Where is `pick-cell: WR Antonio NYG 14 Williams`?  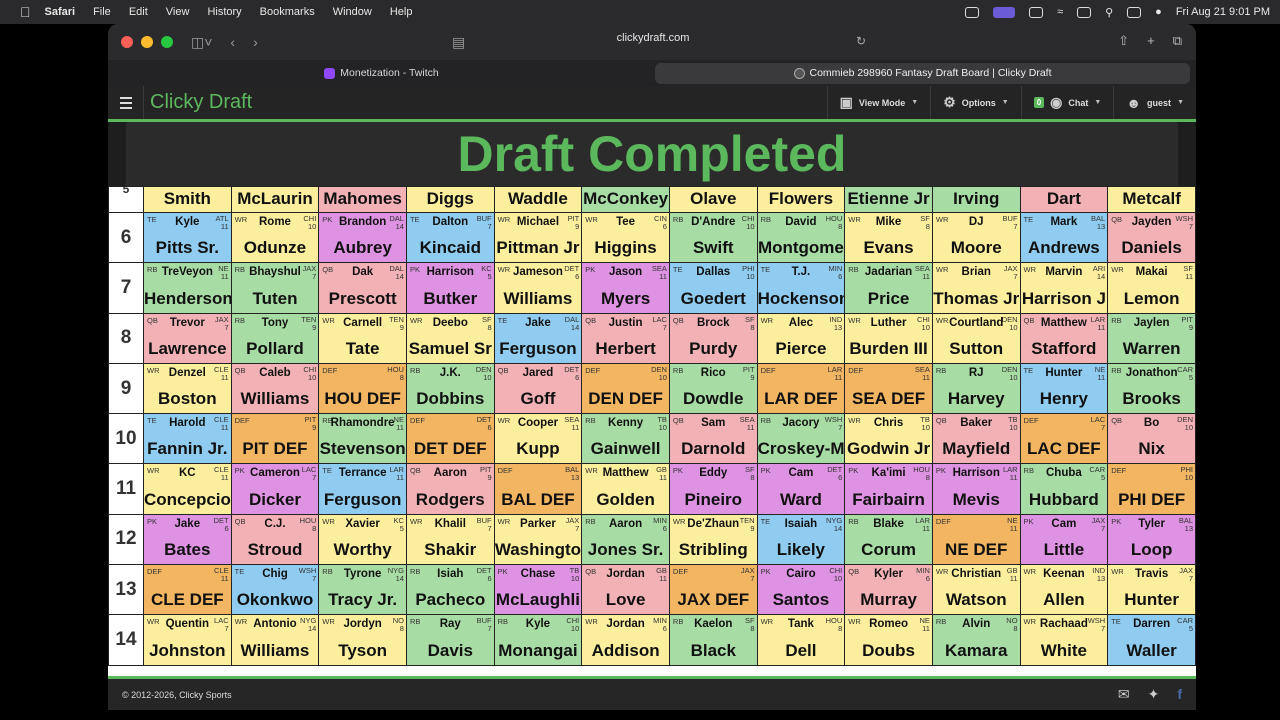 pick-cell: WR Antonio NYG 14 Williams is located at coordinates (275, 640).